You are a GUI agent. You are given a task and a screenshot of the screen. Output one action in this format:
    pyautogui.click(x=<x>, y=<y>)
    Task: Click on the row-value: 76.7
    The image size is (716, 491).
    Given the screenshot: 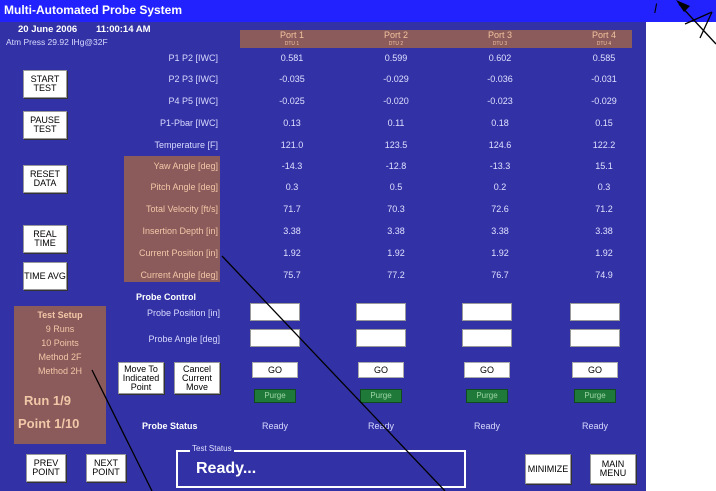 What is the action you would take?
    pyautogui.click(x=500, y=275)
    